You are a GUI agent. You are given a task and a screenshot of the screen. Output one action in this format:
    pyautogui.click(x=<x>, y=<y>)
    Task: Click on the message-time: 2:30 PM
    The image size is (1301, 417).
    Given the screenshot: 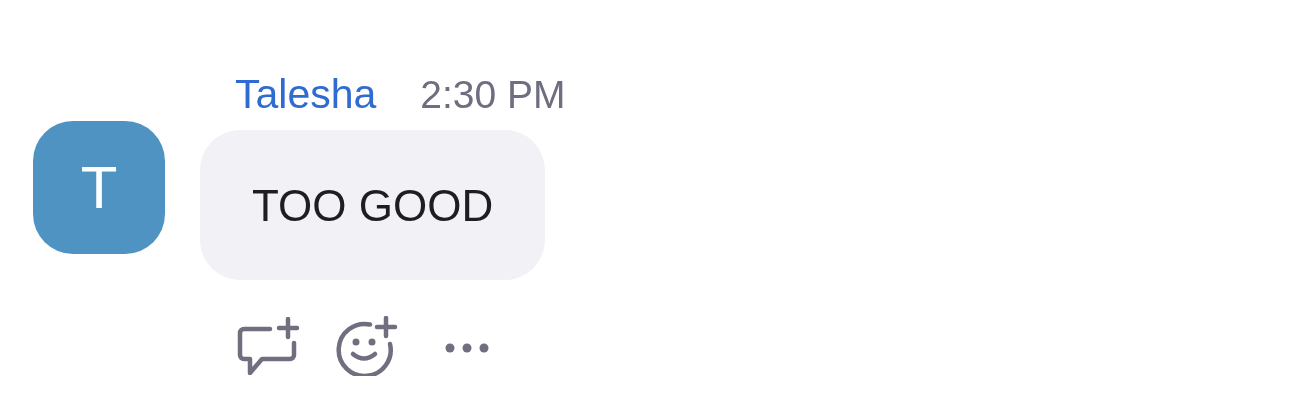 What is the action you would take?
    pyautogui.click(x=493, y=95)
    